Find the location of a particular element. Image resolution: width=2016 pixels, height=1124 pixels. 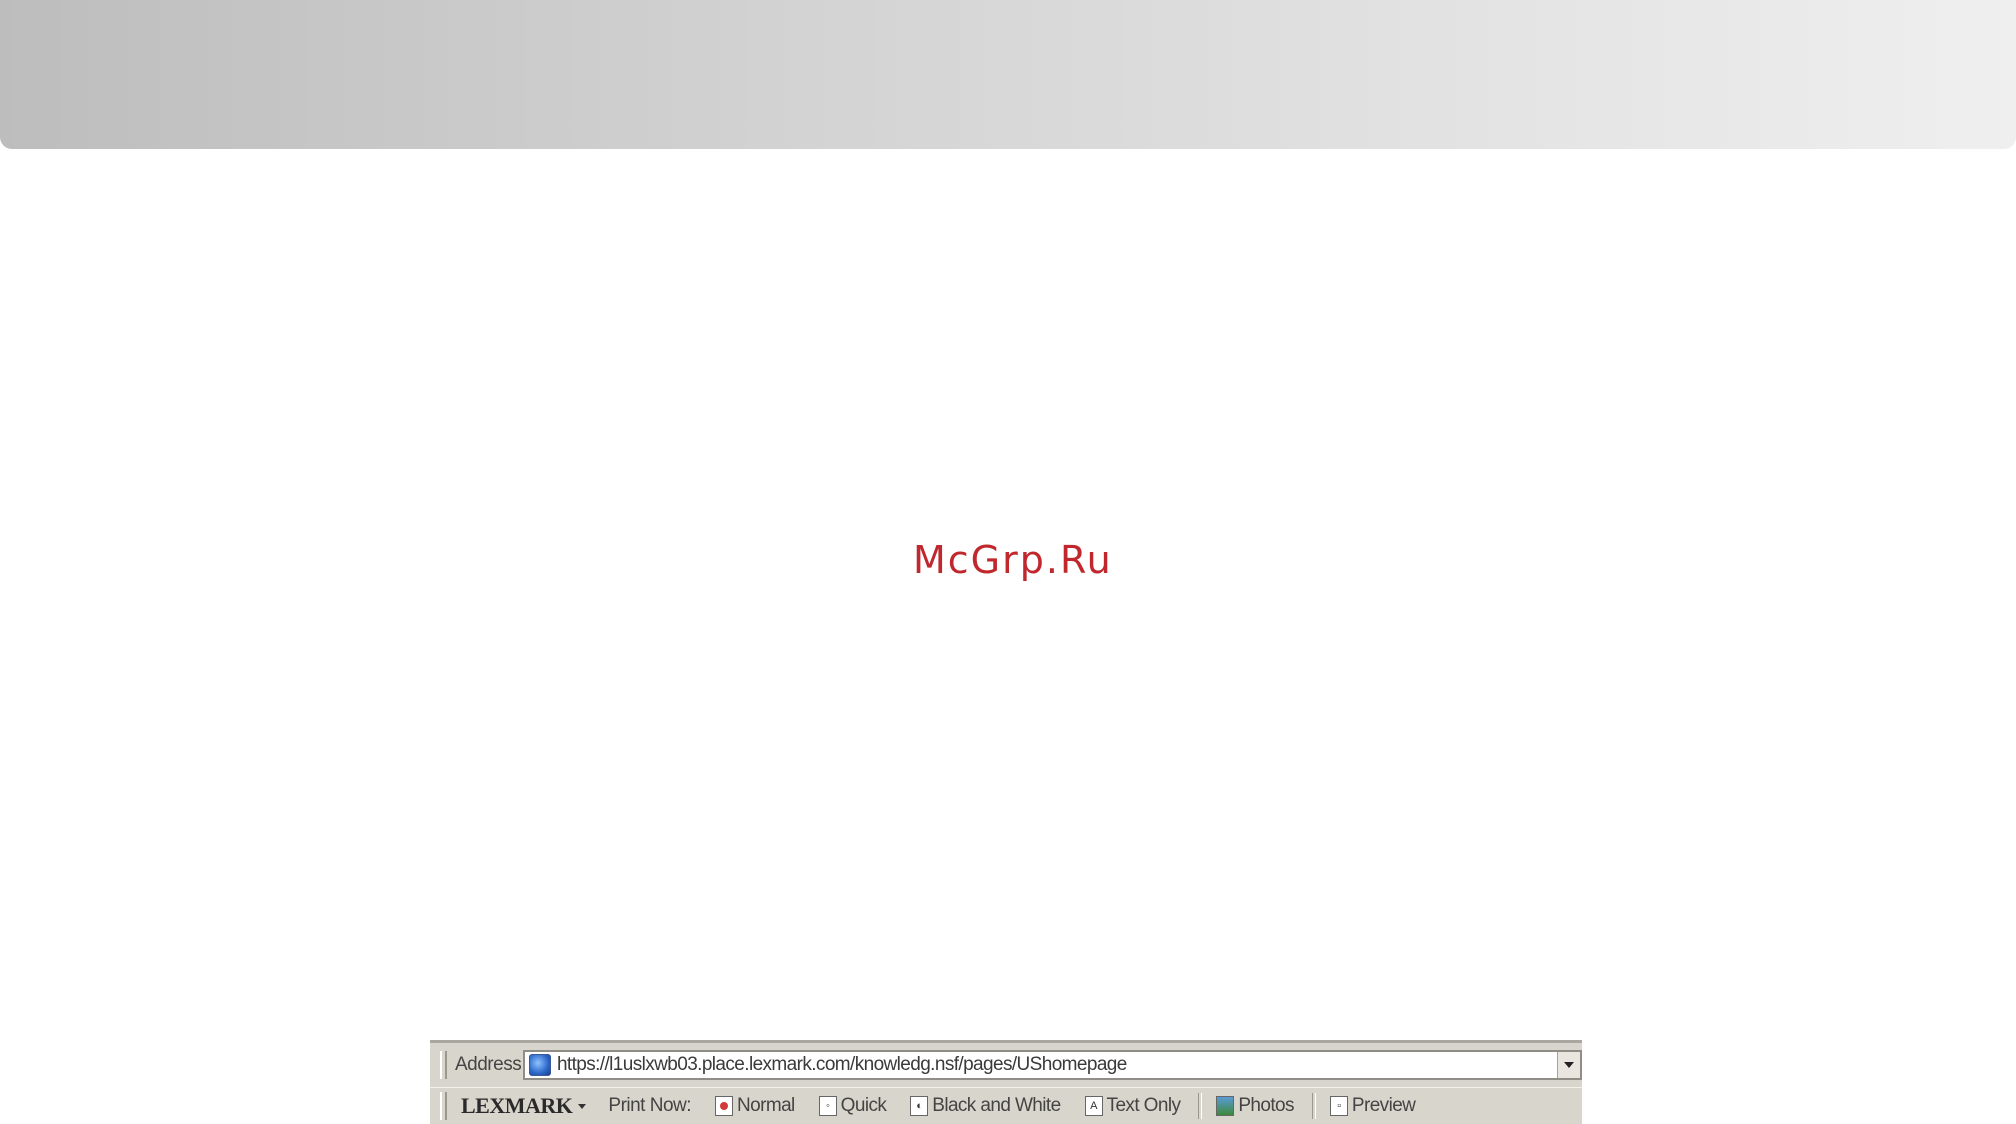

print-normal-button: Normal is located at coordinates (755, 1106).